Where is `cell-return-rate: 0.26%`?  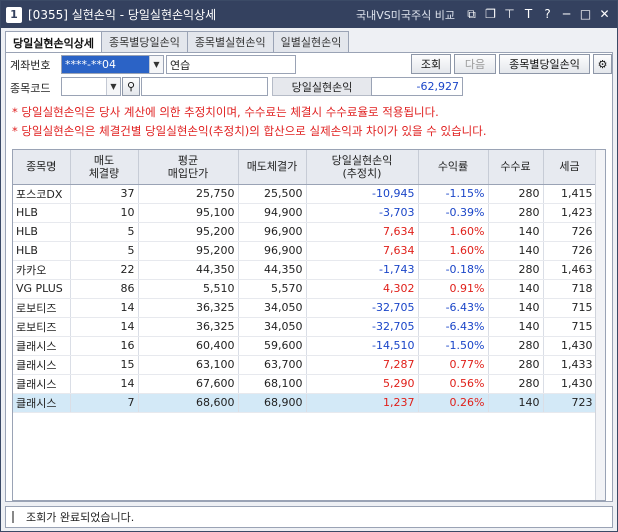
cell-return-rate: 0.26% is located at coordinates (453, 403).